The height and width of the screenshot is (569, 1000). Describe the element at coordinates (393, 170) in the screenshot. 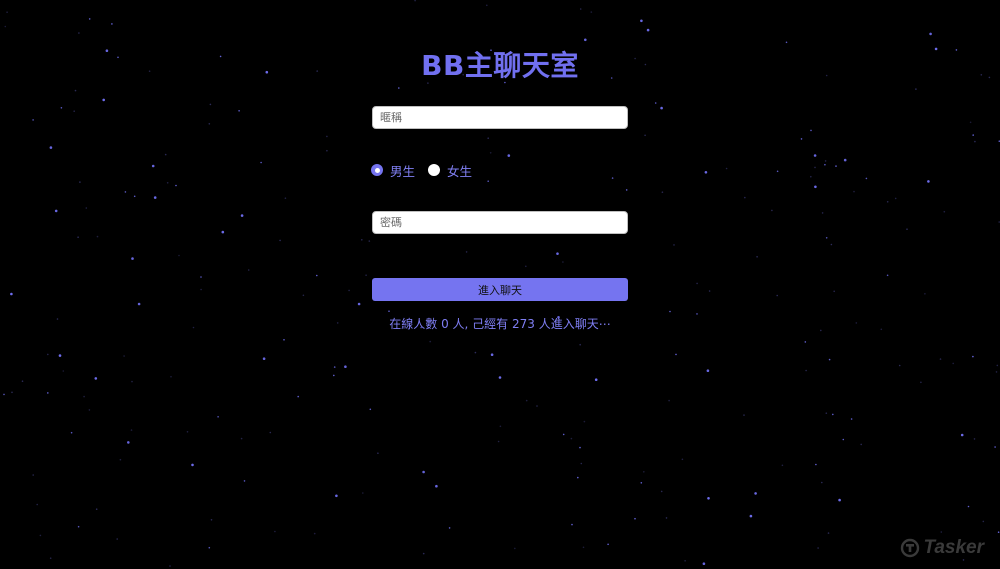

I see `gender-option-male: 男生` at that location.